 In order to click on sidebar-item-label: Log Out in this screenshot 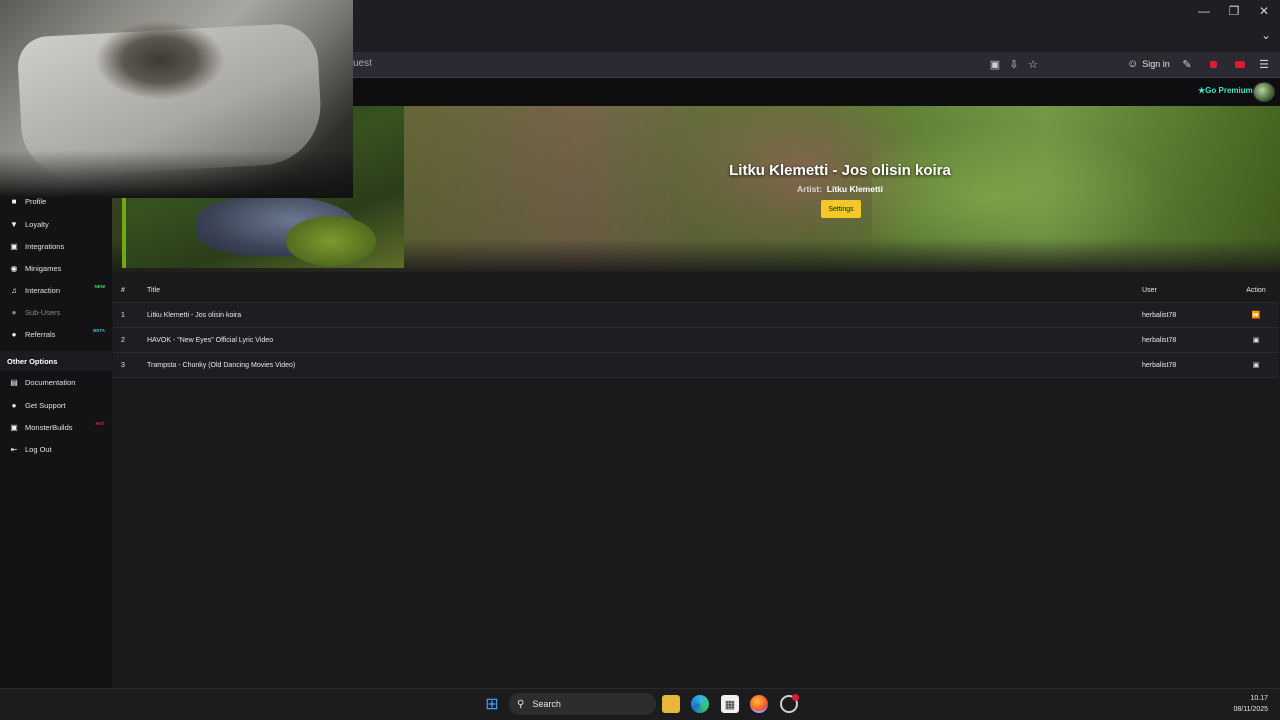, I will do `click(38, 449)`.